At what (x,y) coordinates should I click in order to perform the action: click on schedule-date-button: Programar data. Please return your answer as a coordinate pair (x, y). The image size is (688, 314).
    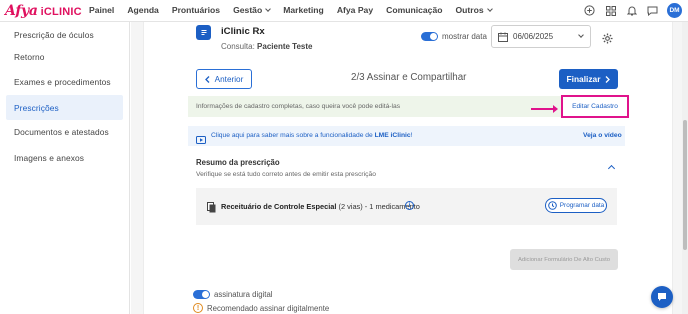
    Looking at the image, I should click on (576, 205).